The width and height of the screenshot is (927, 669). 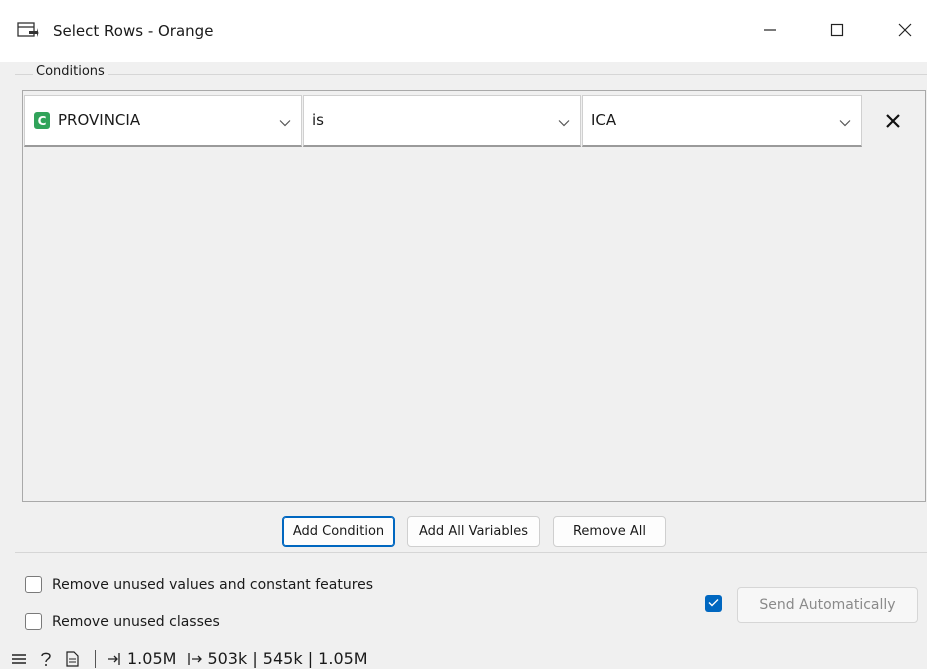 I want to click on group-border, so click(x=471, y=74).